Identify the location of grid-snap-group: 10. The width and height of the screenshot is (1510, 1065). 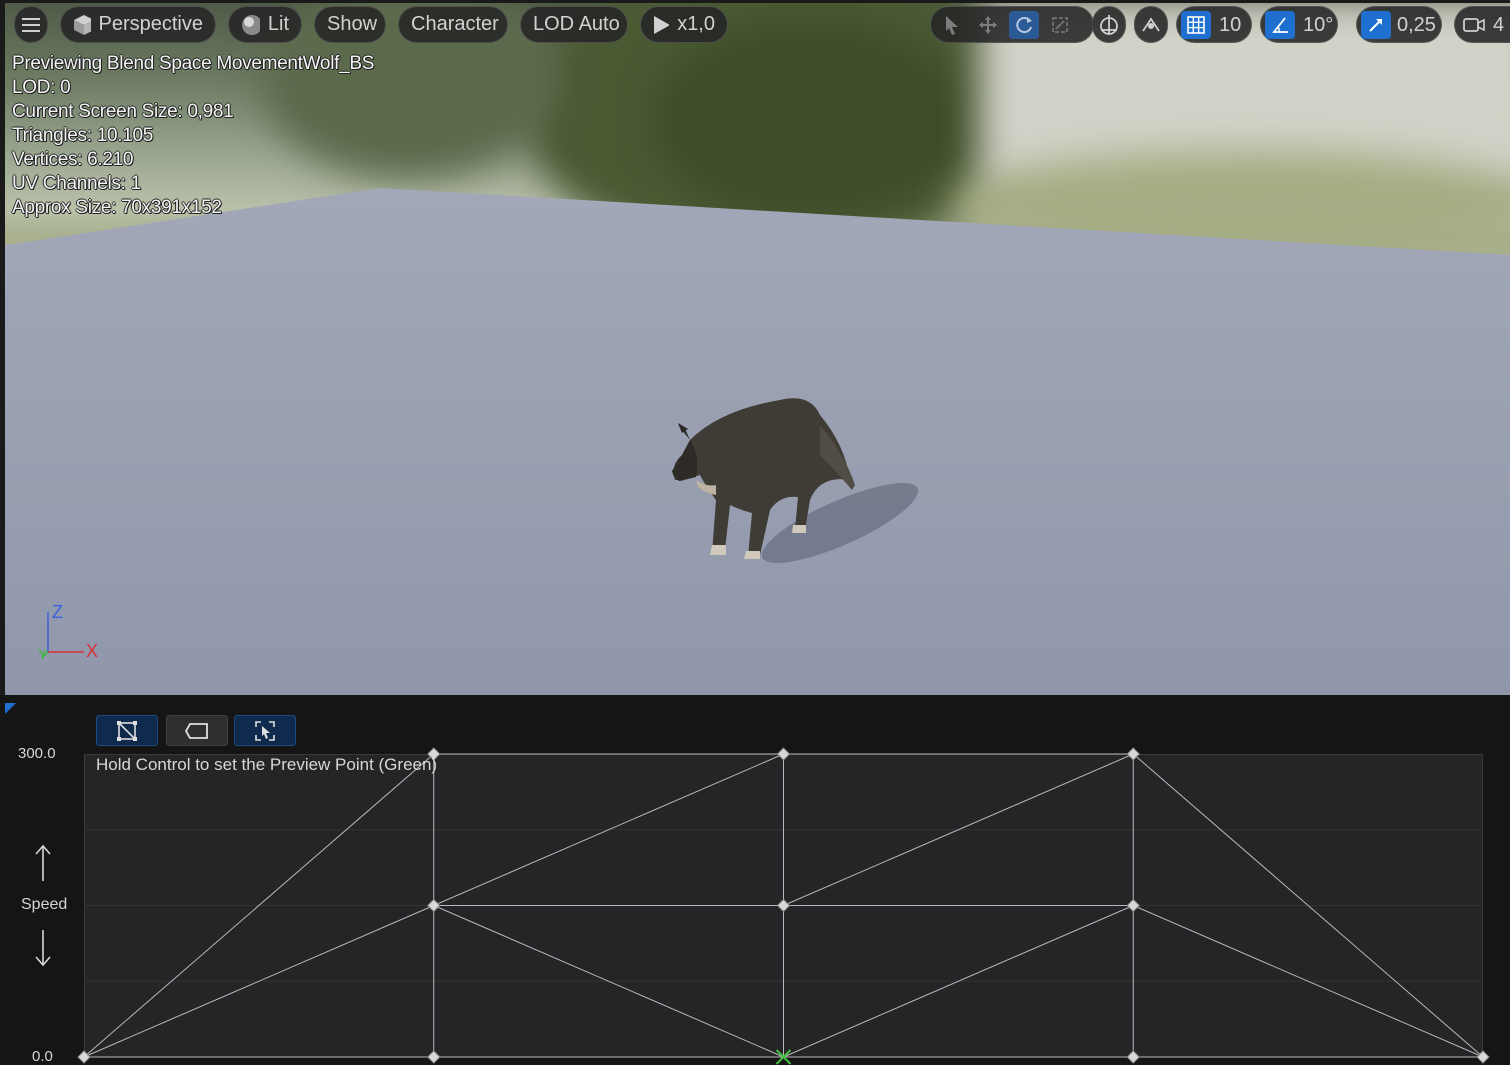
(1214, 24).